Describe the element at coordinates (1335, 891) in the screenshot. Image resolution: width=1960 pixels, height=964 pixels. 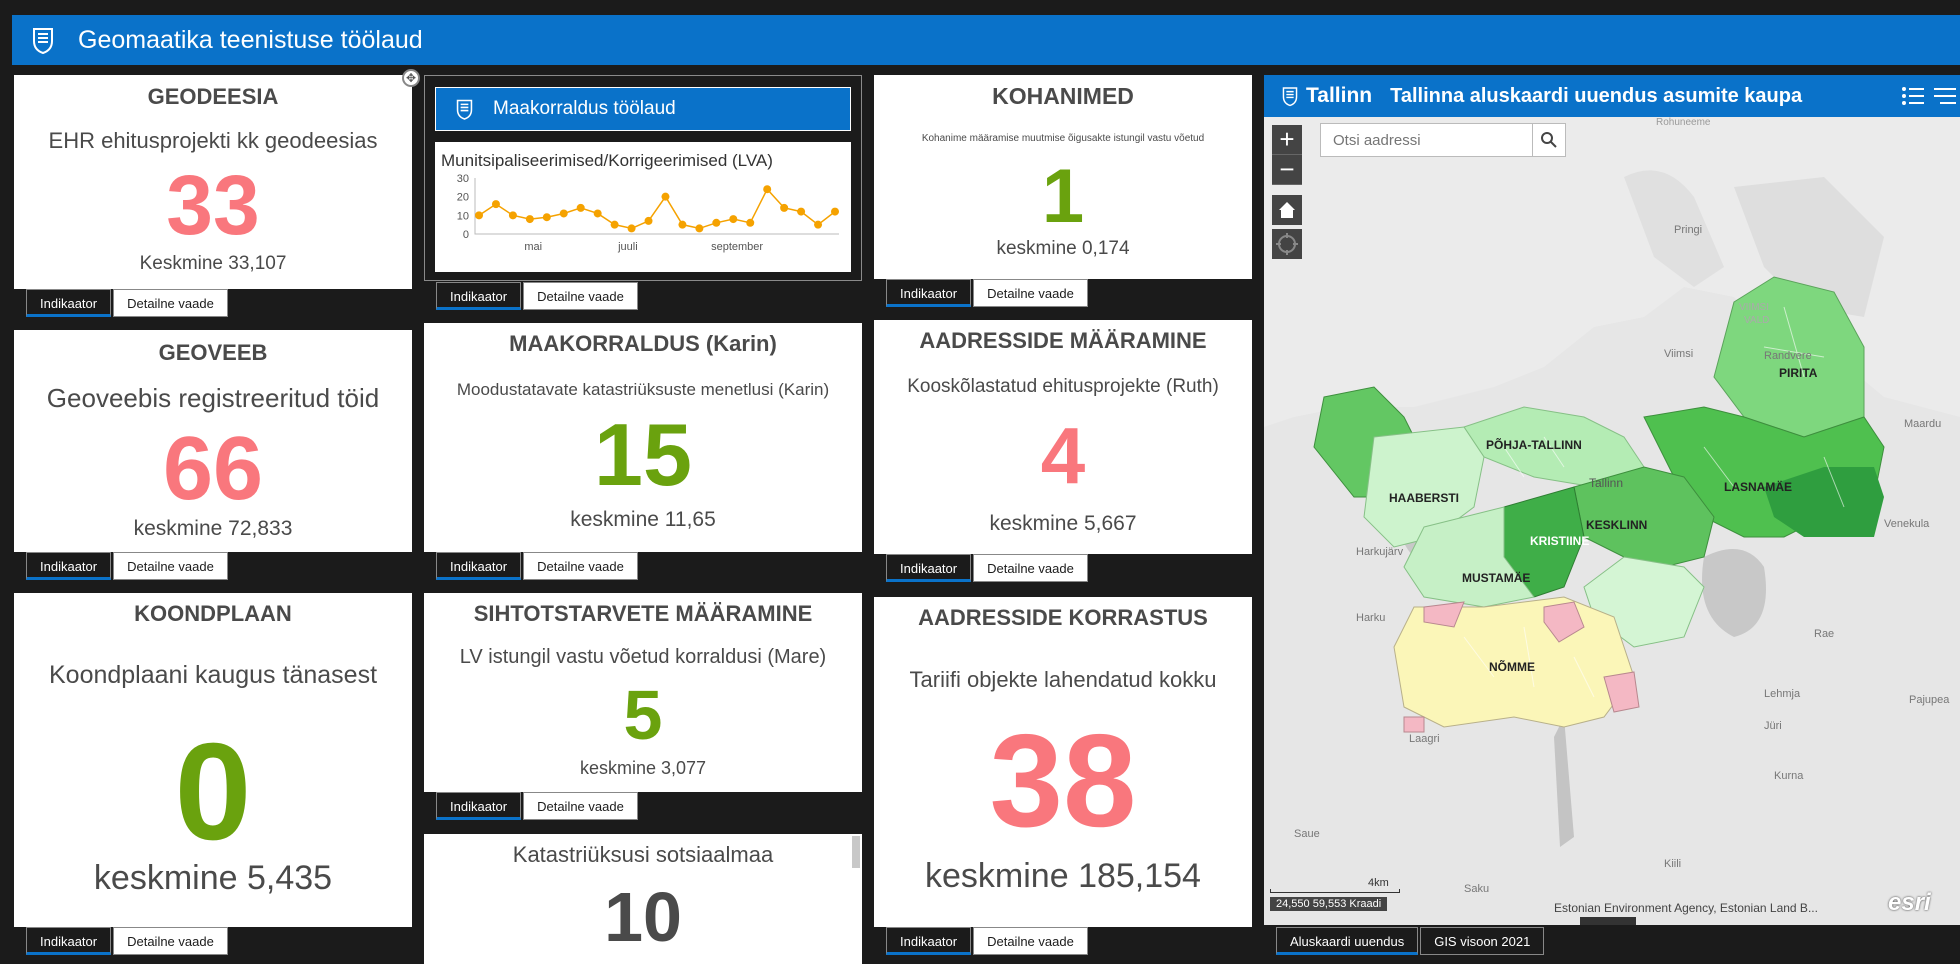
I see `scale-bar` at that location.